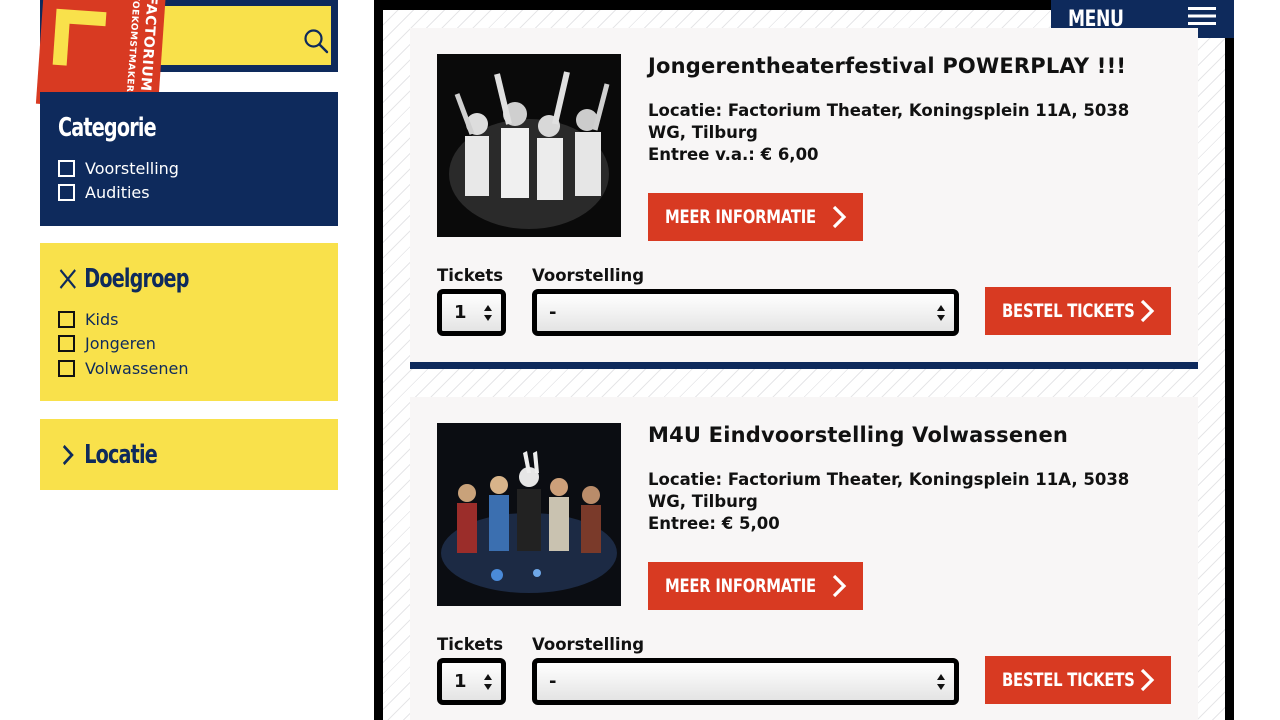 The width and height of the screenshot is (1280, 720). I want to click on filter-option-label: Volwassenen, so click(137, 368).